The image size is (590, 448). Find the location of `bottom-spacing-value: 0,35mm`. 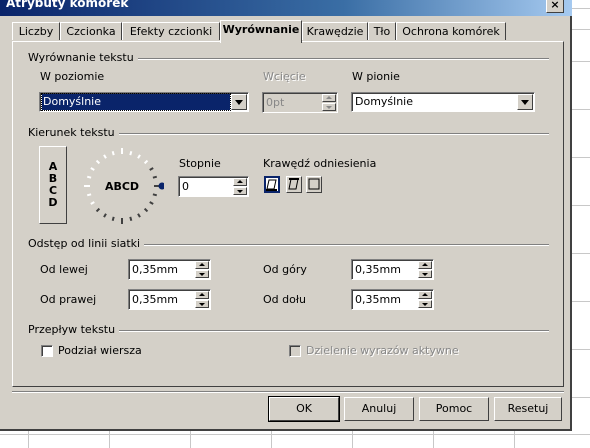

bottom-spacing-value: 0,35mm is located at coordinates (378, 299).